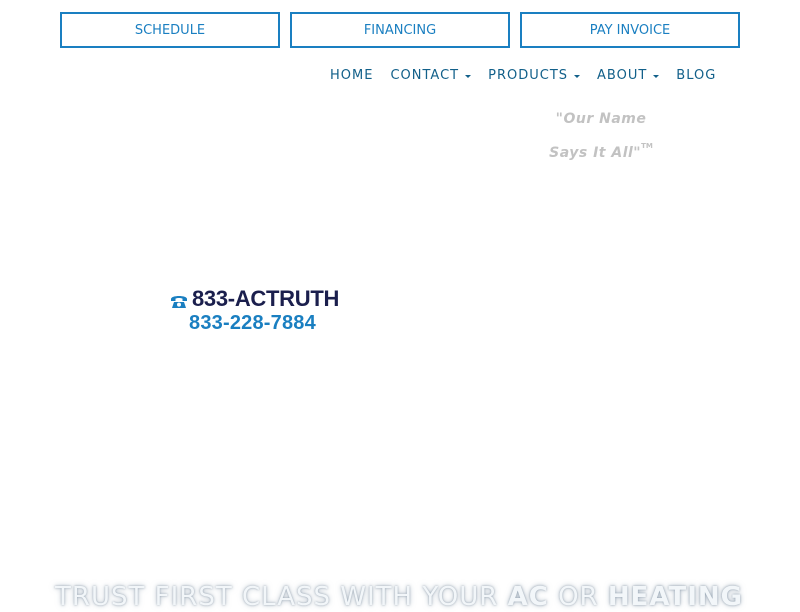 The height and width of the screenshot is (612, 800). I want to click on phone-block: 833-ACTRUTH 833-228-7884, so click(254, 310).